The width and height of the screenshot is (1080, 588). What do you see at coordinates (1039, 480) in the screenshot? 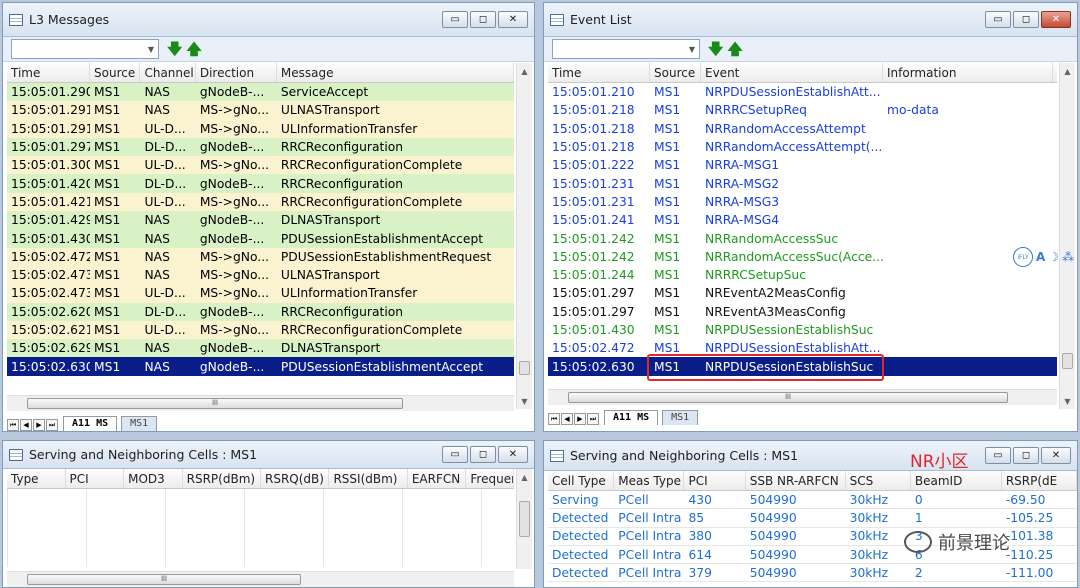
I see `column-header-nr_cells-6: RSRP(dE` at bounding box center [1039, 480].